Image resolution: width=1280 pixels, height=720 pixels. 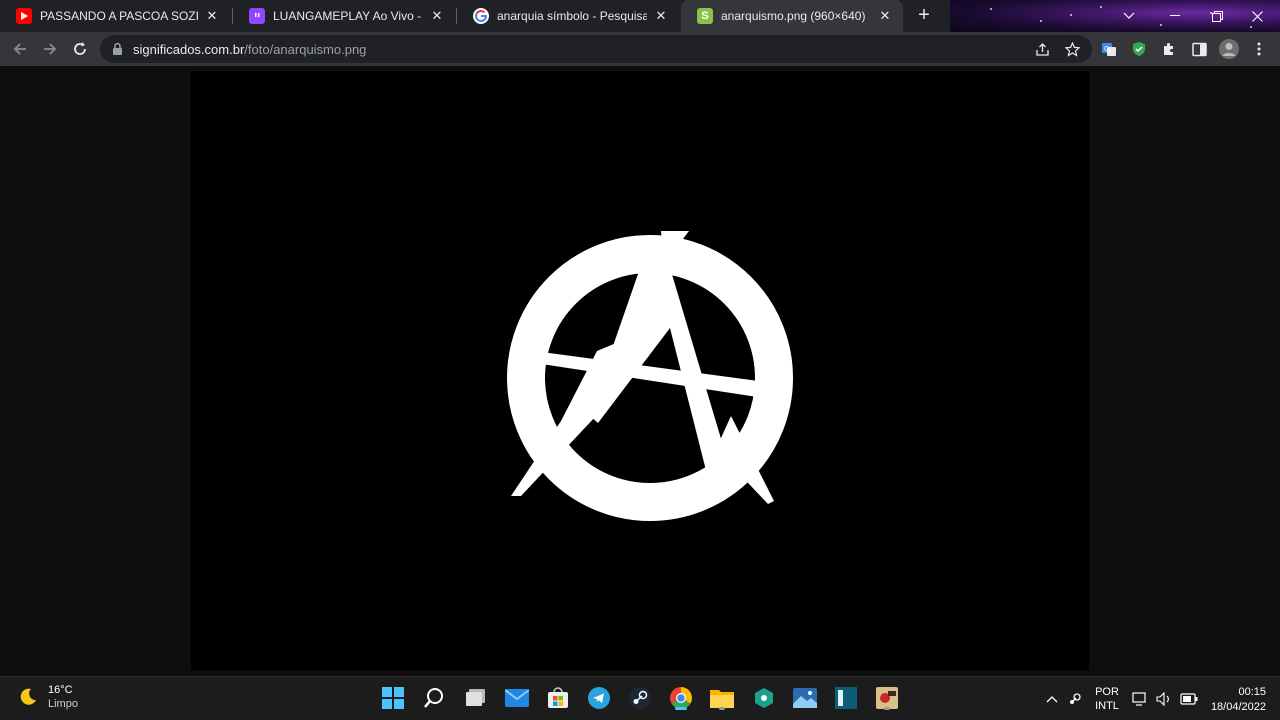 What do you see at coordinates (1162, 699) in the screenshot?
I see `volume-icon` at bounding box center [1162, 699].